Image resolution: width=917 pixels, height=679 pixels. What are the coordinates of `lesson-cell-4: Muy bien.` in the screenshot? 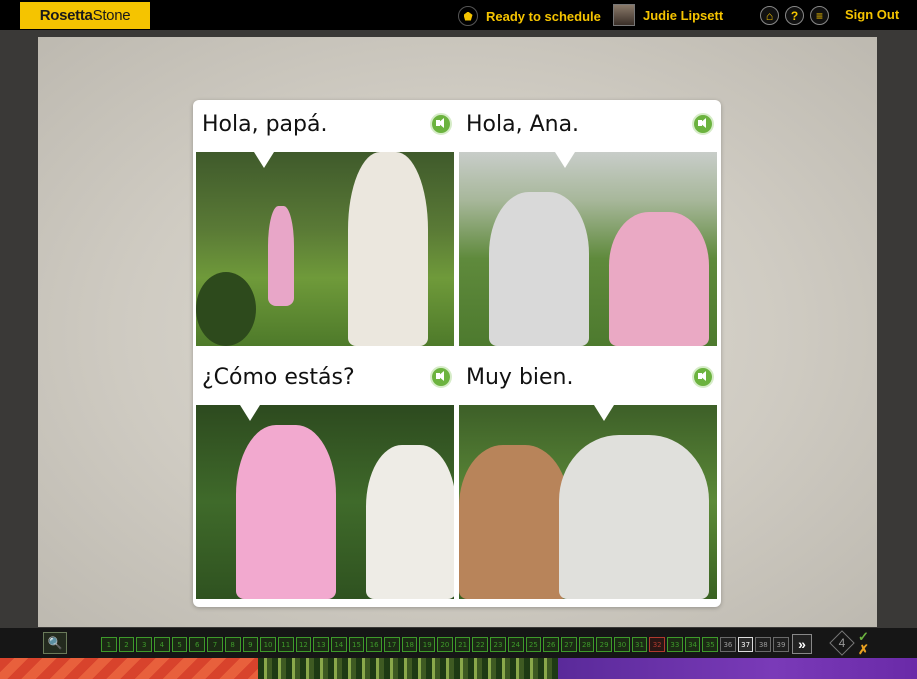 It's located at (587, 478).